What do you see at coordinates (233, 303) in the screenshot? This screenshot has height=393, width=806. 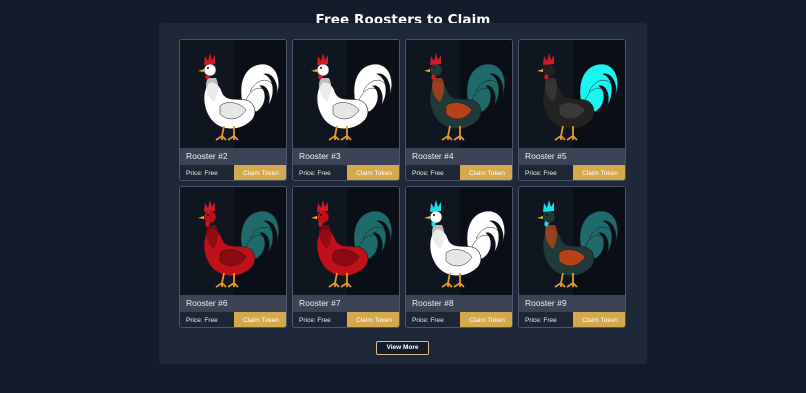 I see `rooster-name: Rooster #6` at bounding box center [233, 303].